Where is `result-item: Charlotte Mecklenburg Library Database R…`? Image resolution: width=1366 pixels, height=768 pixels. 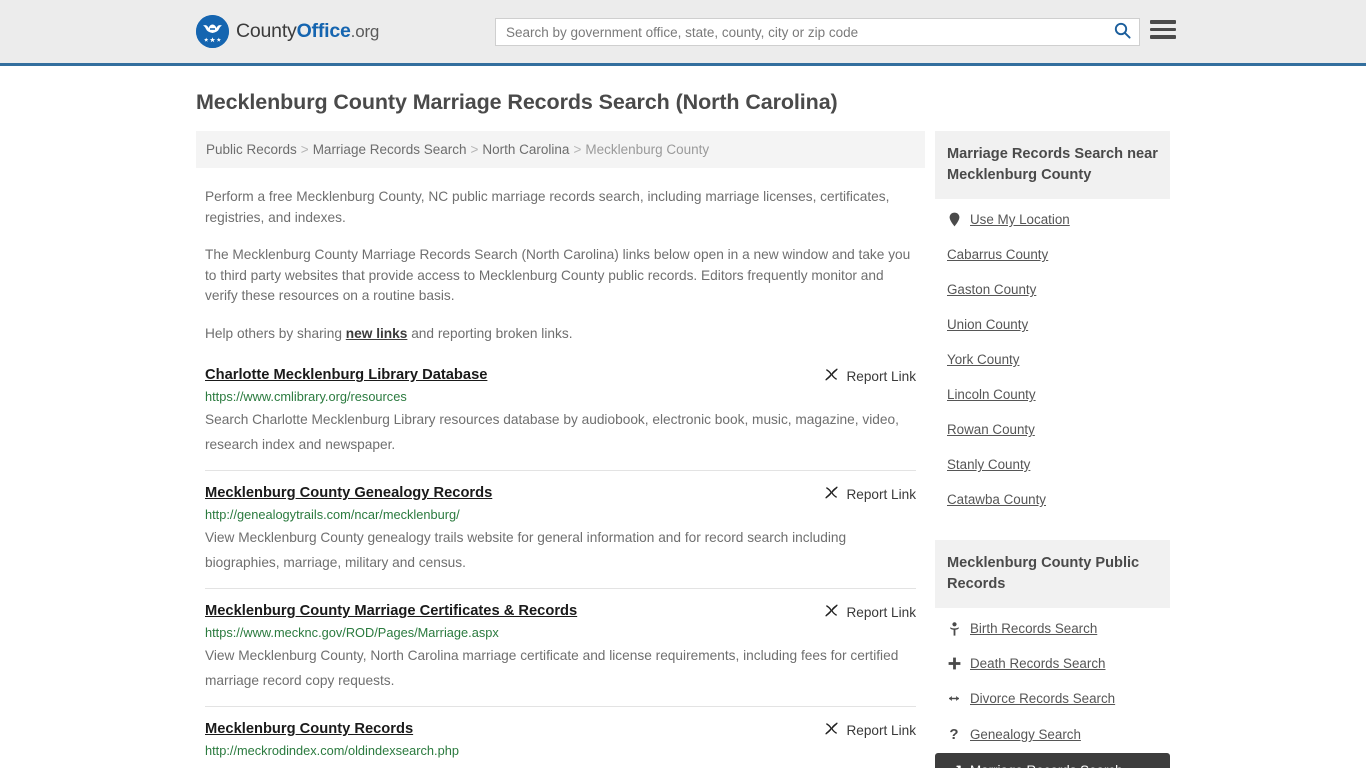
result-item: Charlotte Mecklenburg Library Database R… is located at coordinates (560, 418).